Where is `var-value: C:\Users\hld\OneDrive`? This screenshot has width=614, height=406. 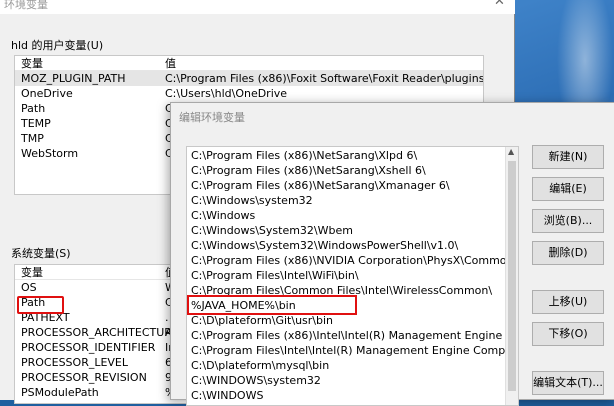
var-value: C:\Users\hld\OneDrive is located at coordinates (226, 93).